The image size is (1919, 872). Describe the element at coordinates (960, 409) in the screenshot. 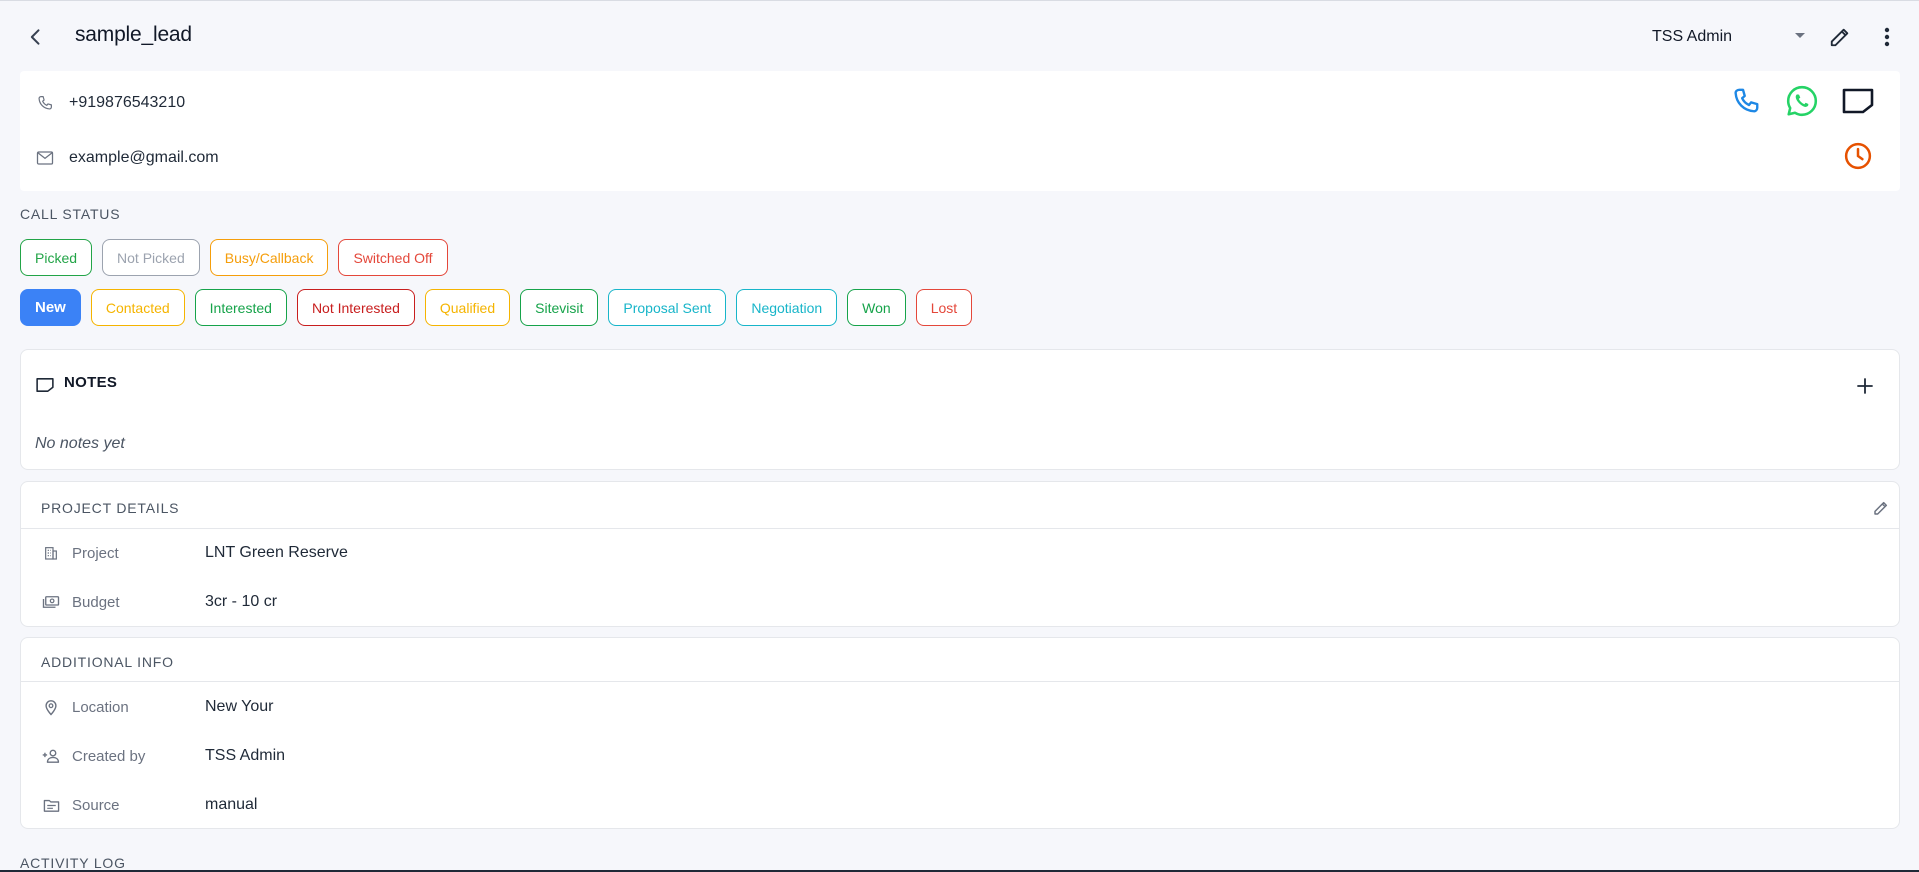

I see `notes-card: NOTES No notes yet` at that location.